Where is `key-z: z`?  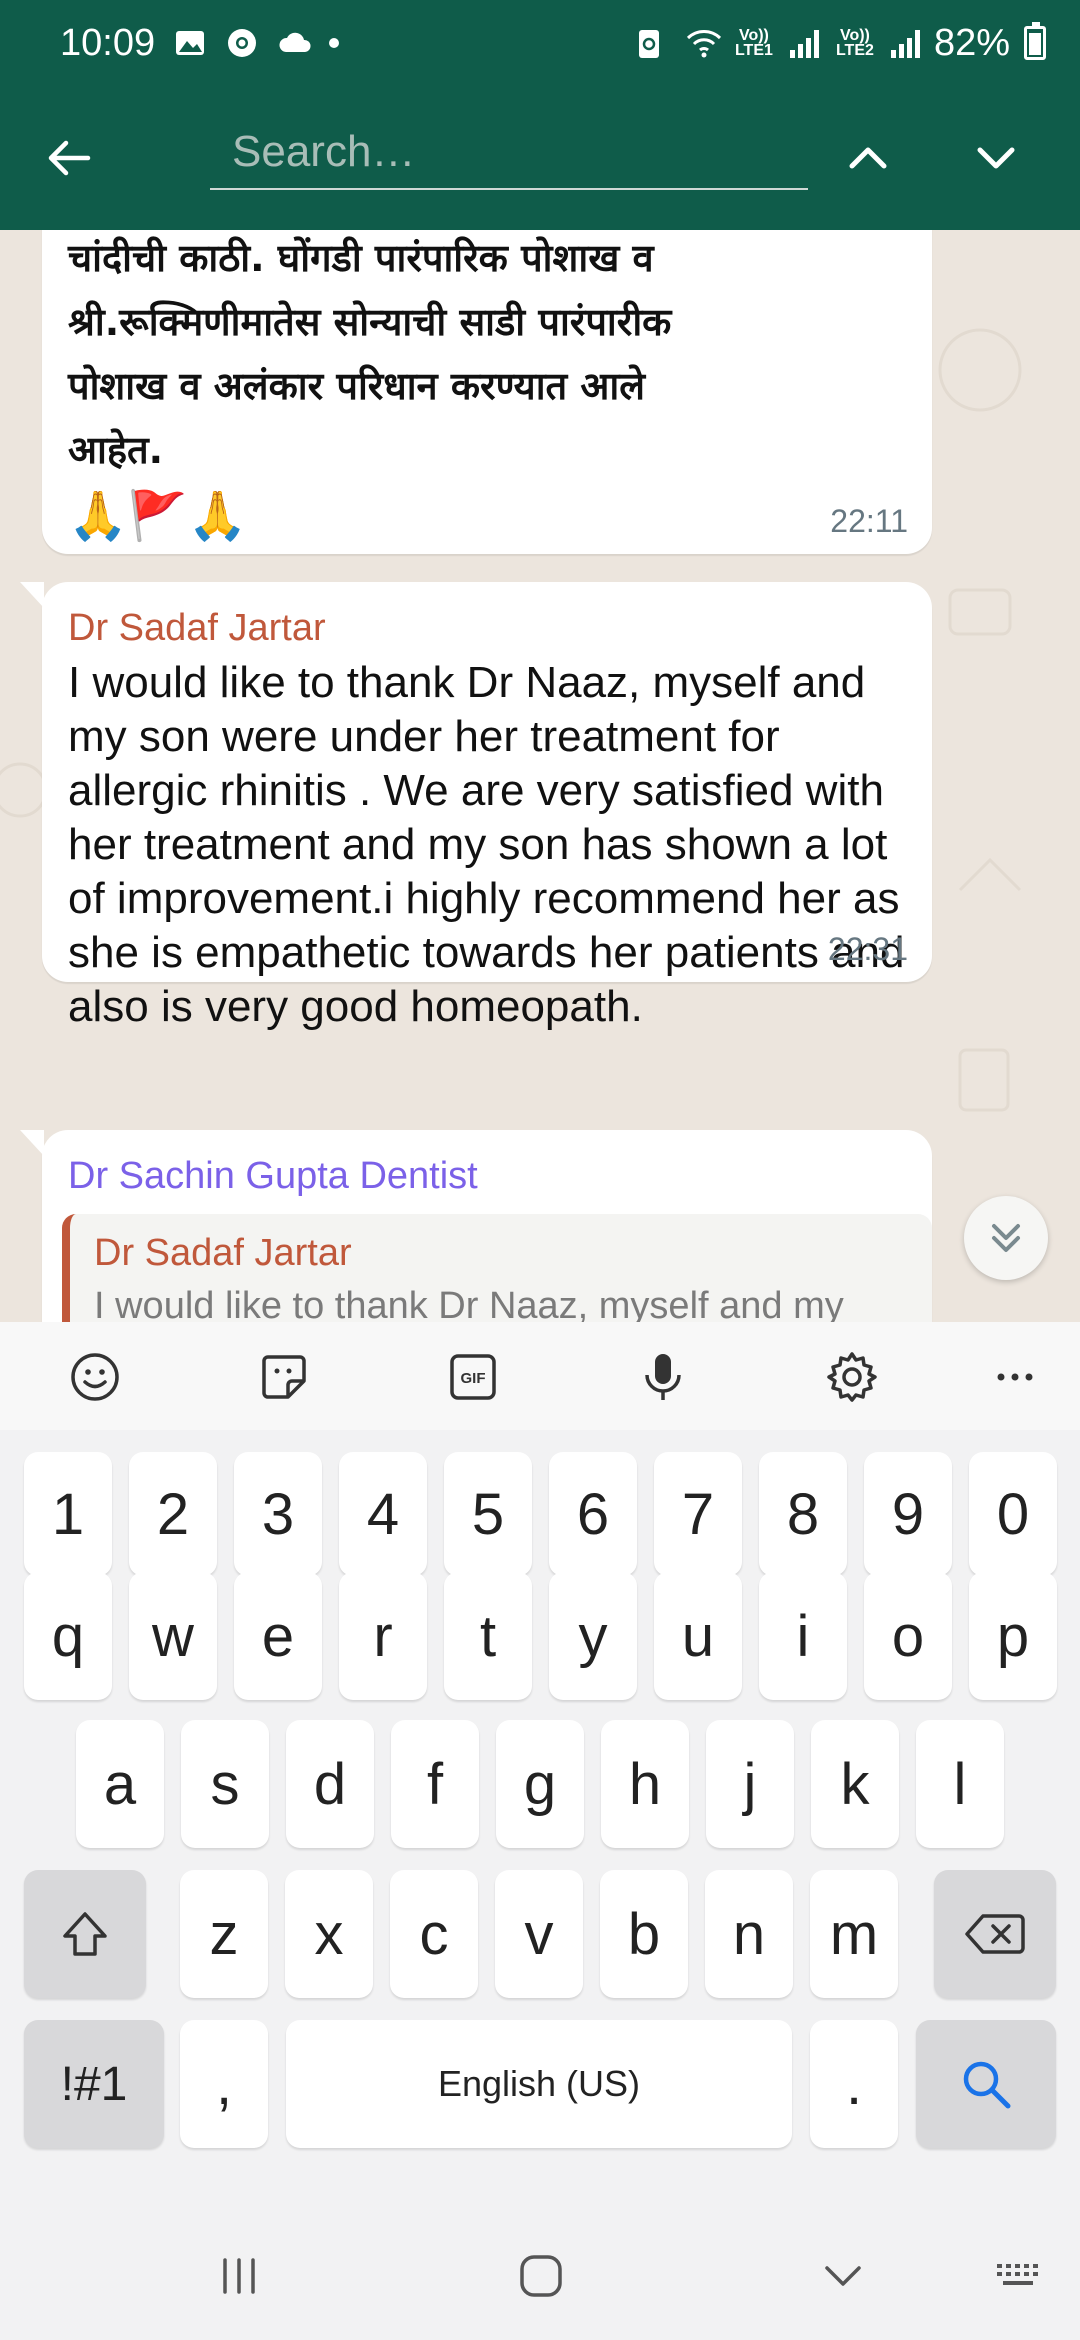
key-z: z is located at coordinates (224, 1934).